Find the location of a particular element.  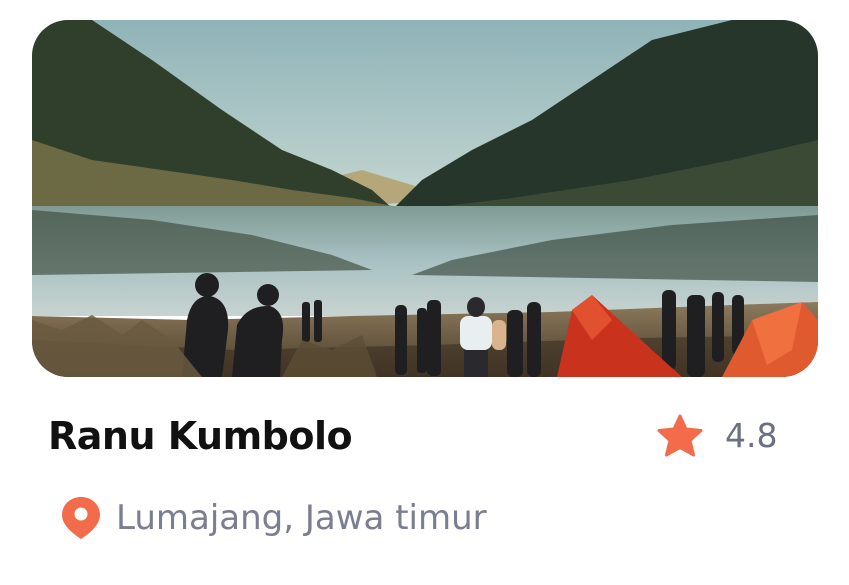

location-text: Lumajang, Jawa timur is located at coordinates (301, 518).